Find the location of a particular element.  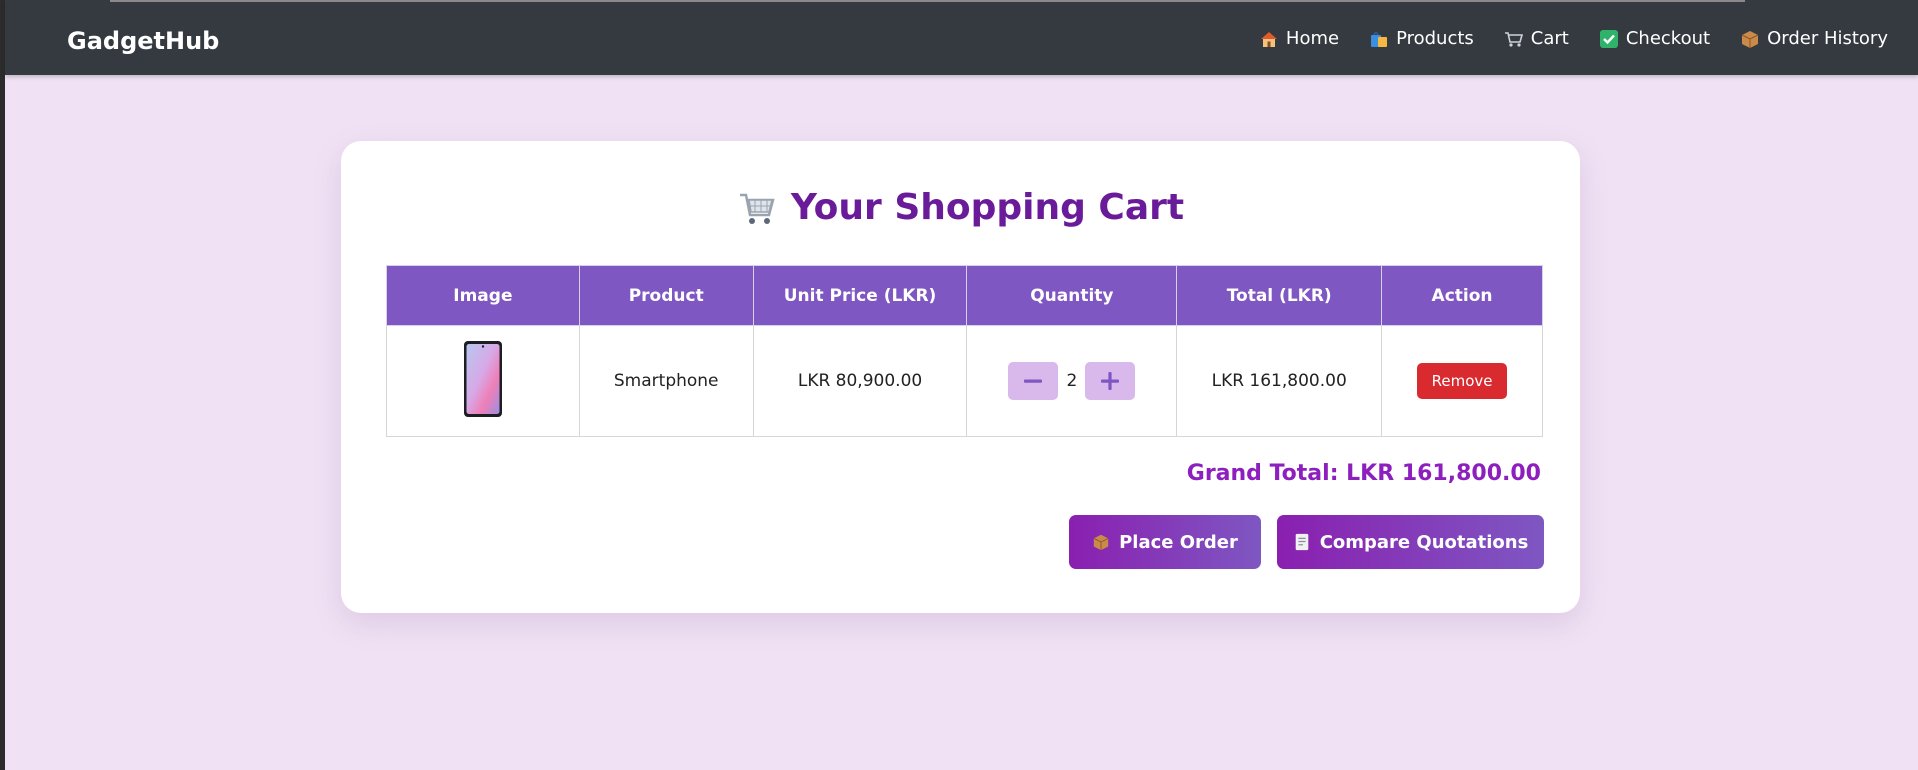

col-header-image: Image is located at coordinates (483, 295).